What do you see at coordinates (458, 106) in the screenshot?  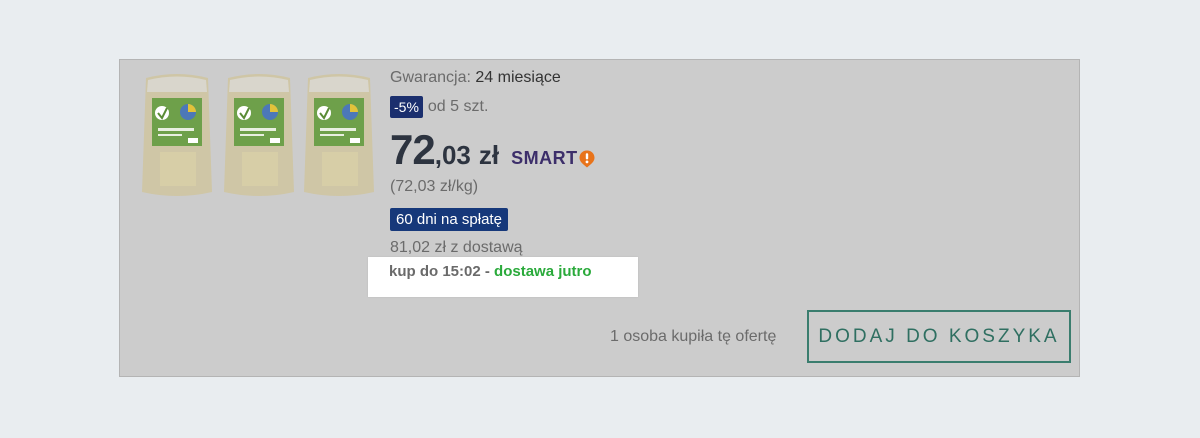 I see `discount-condition: od 5 szt.` at bounding box center [458, 106].